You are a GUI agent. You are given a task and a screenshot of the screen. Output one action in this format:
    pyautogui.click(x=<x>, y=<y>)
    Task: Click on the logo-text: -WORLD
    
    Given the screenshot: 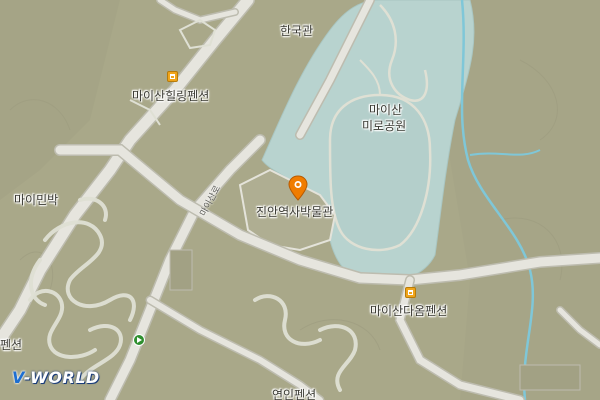 What is the action you would take?
    pyautogui.click(x=61, y=377)
    